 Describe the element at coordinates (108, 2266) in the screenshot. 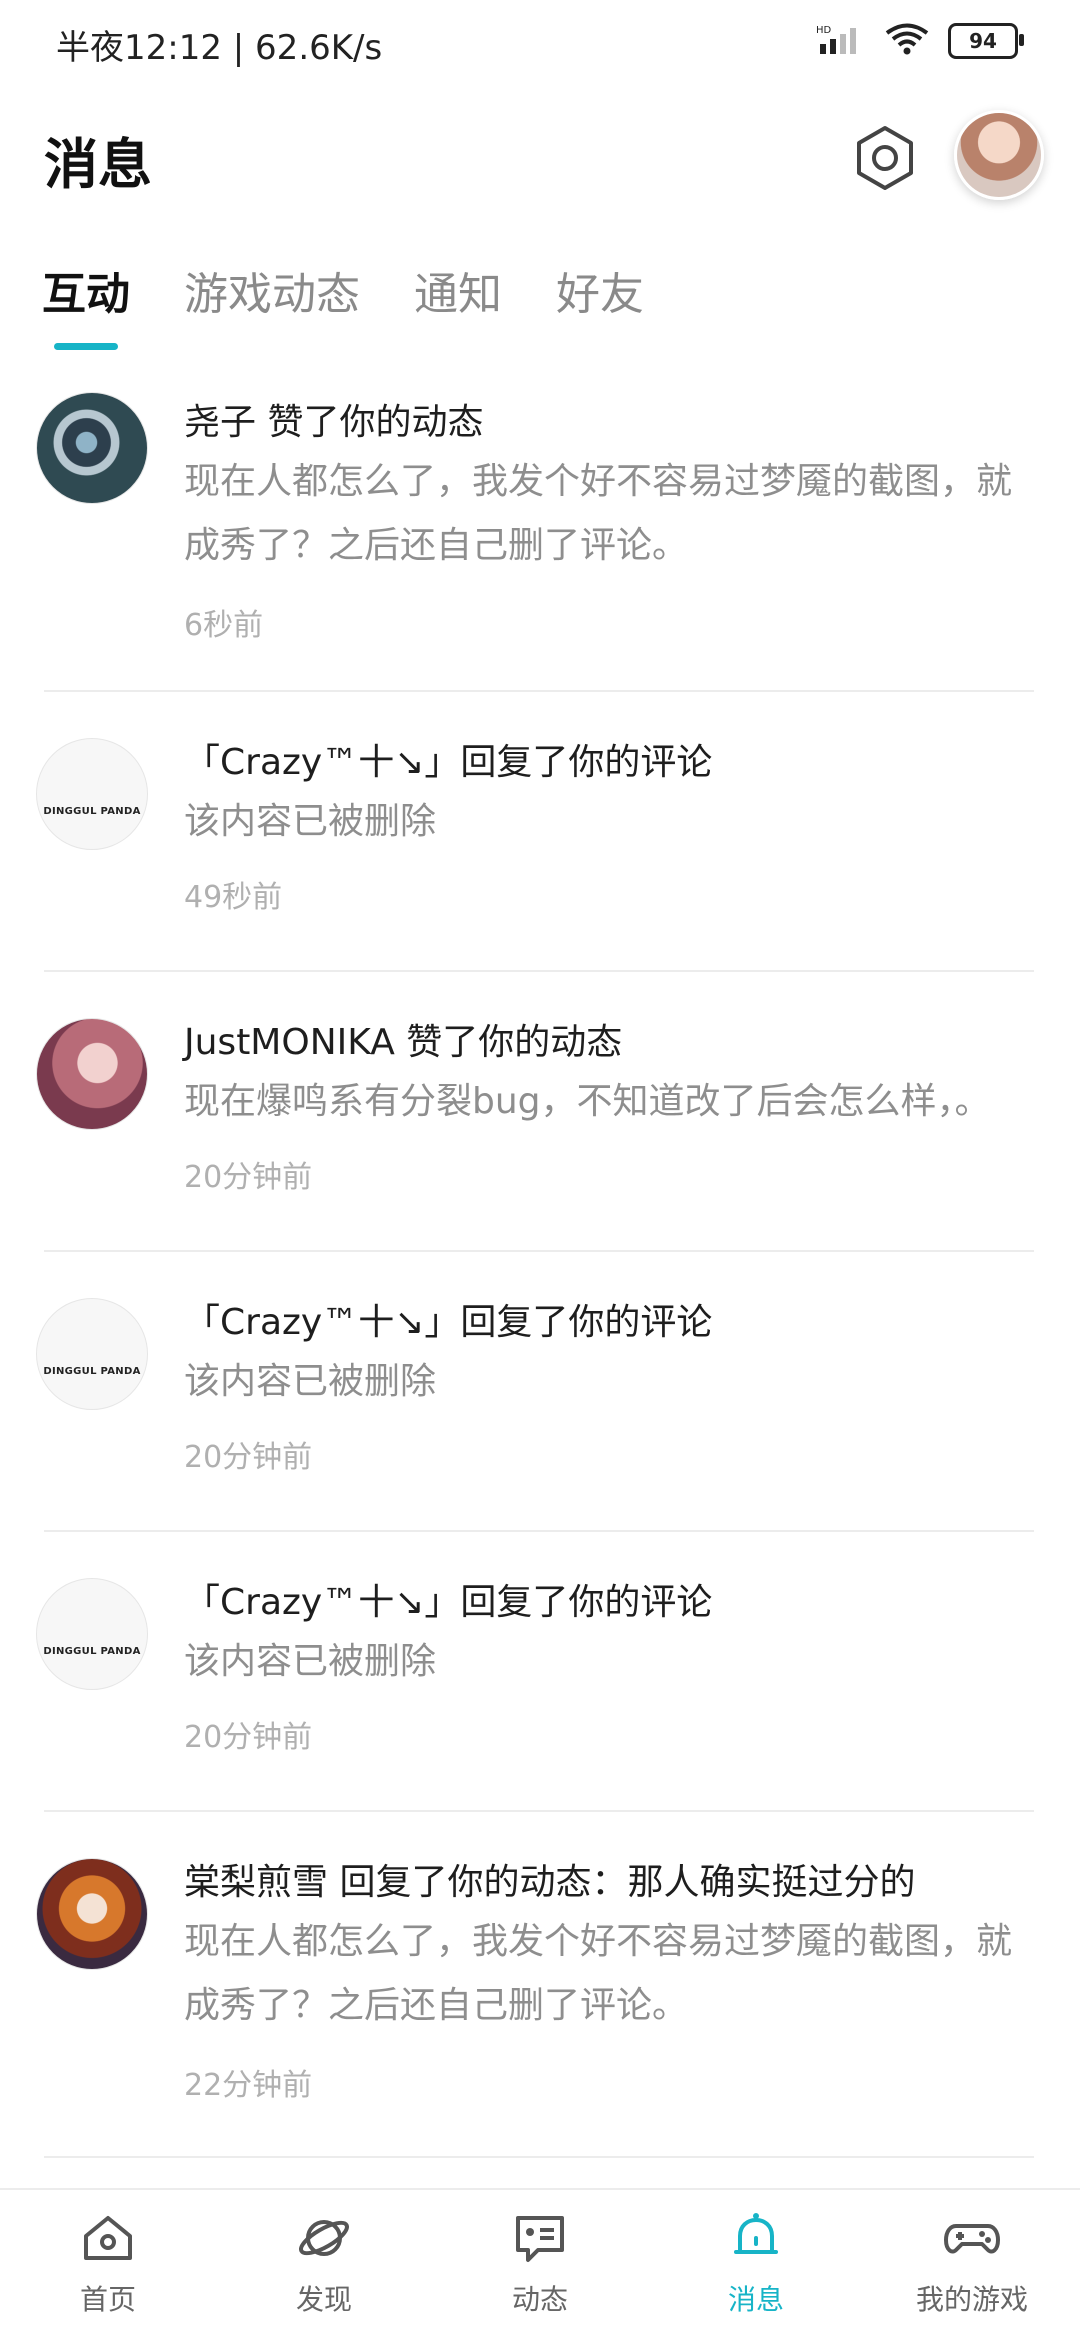

I see `nav-home: 首页` at that location.